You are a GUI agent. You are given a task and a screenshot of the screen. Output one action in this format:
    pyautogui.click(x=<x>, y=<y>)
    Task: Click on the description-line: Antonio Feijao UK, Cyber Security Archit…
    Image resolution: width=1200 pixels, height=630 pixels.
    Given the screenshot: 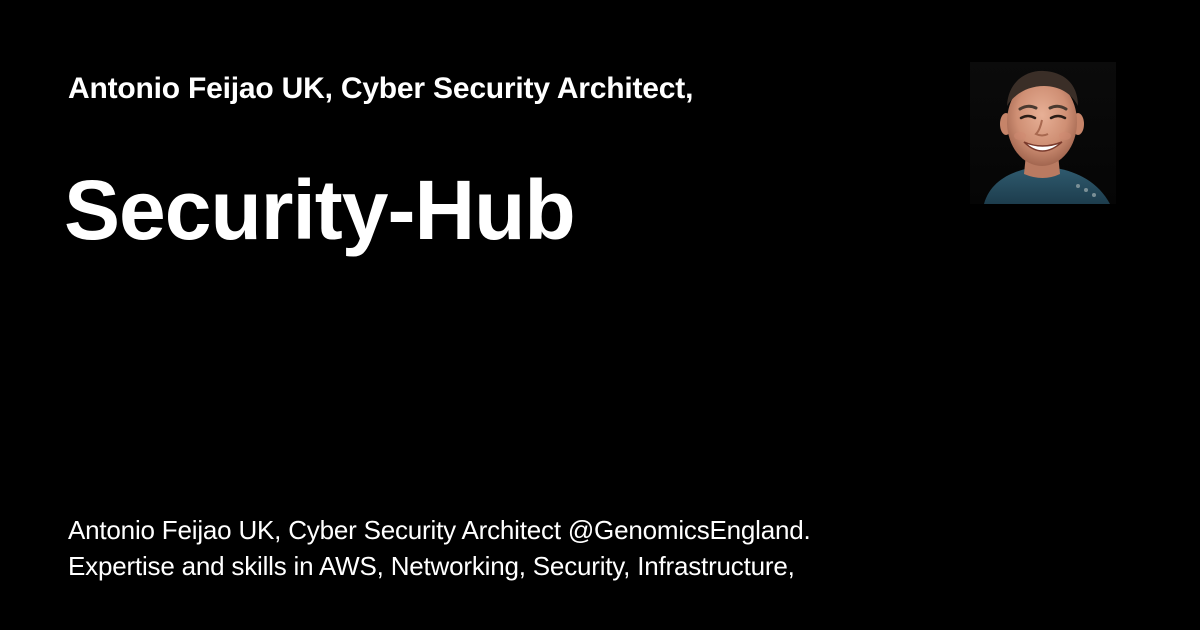 What is the action you would take?
    pyautogui.click(x=439, y=530)
    